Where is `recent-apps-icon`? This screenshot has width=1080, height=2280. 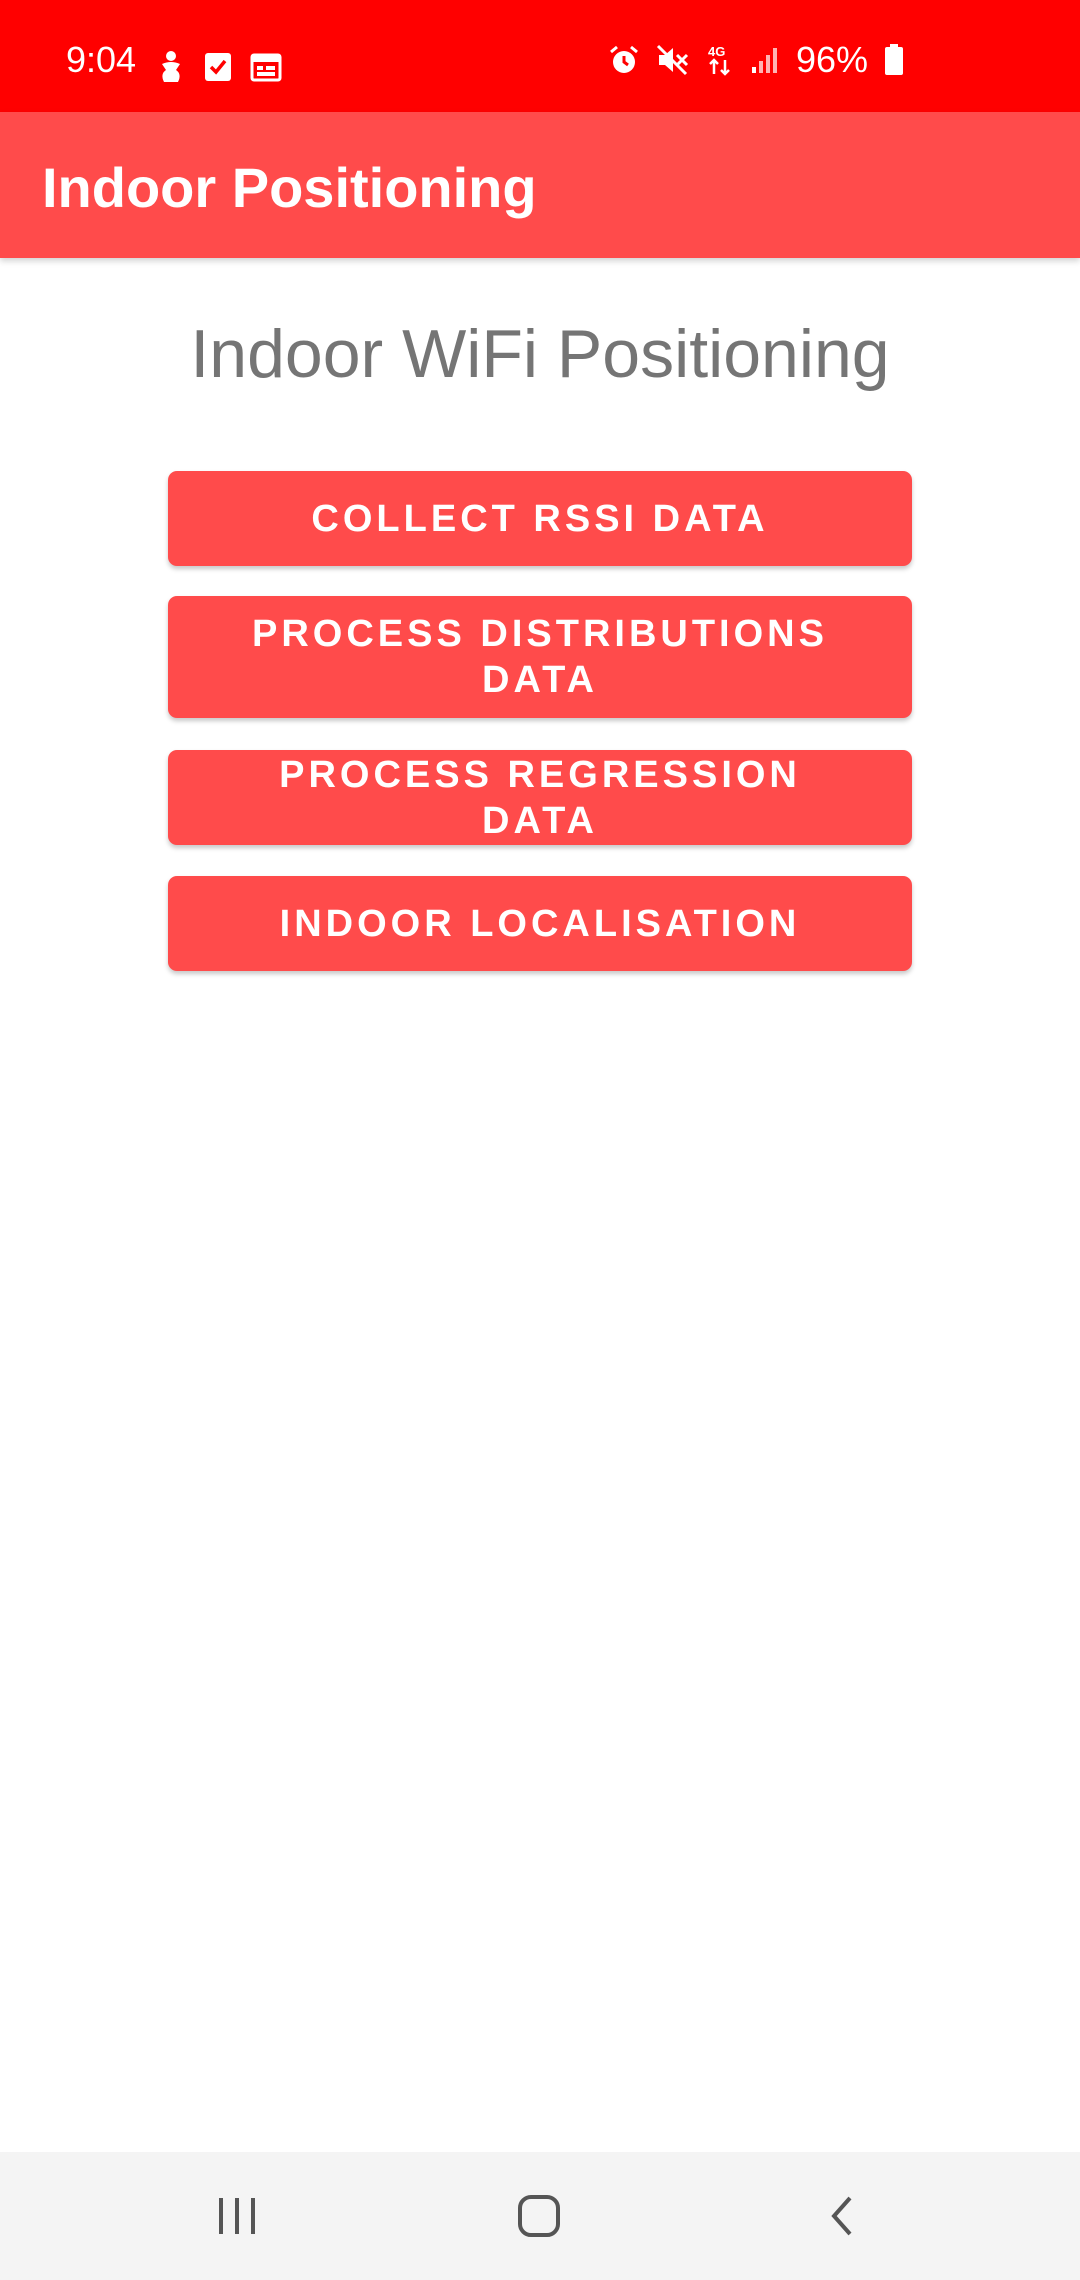 recent-apps-icon is located at coordinates (237, 2216).